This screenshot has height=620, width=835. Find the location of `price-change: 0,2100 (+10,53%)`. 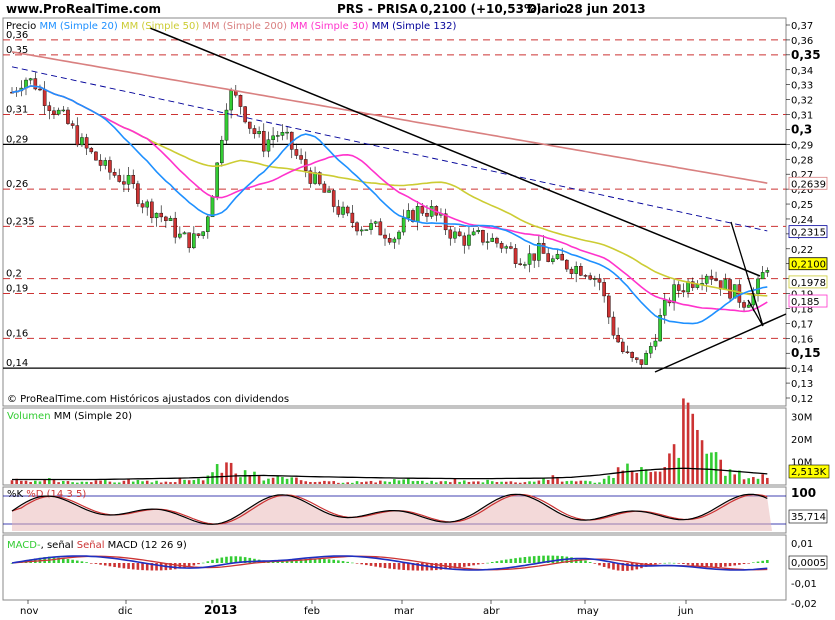

price-change: 0,2100 (+10,53%) is located at coordinates (481, 9).